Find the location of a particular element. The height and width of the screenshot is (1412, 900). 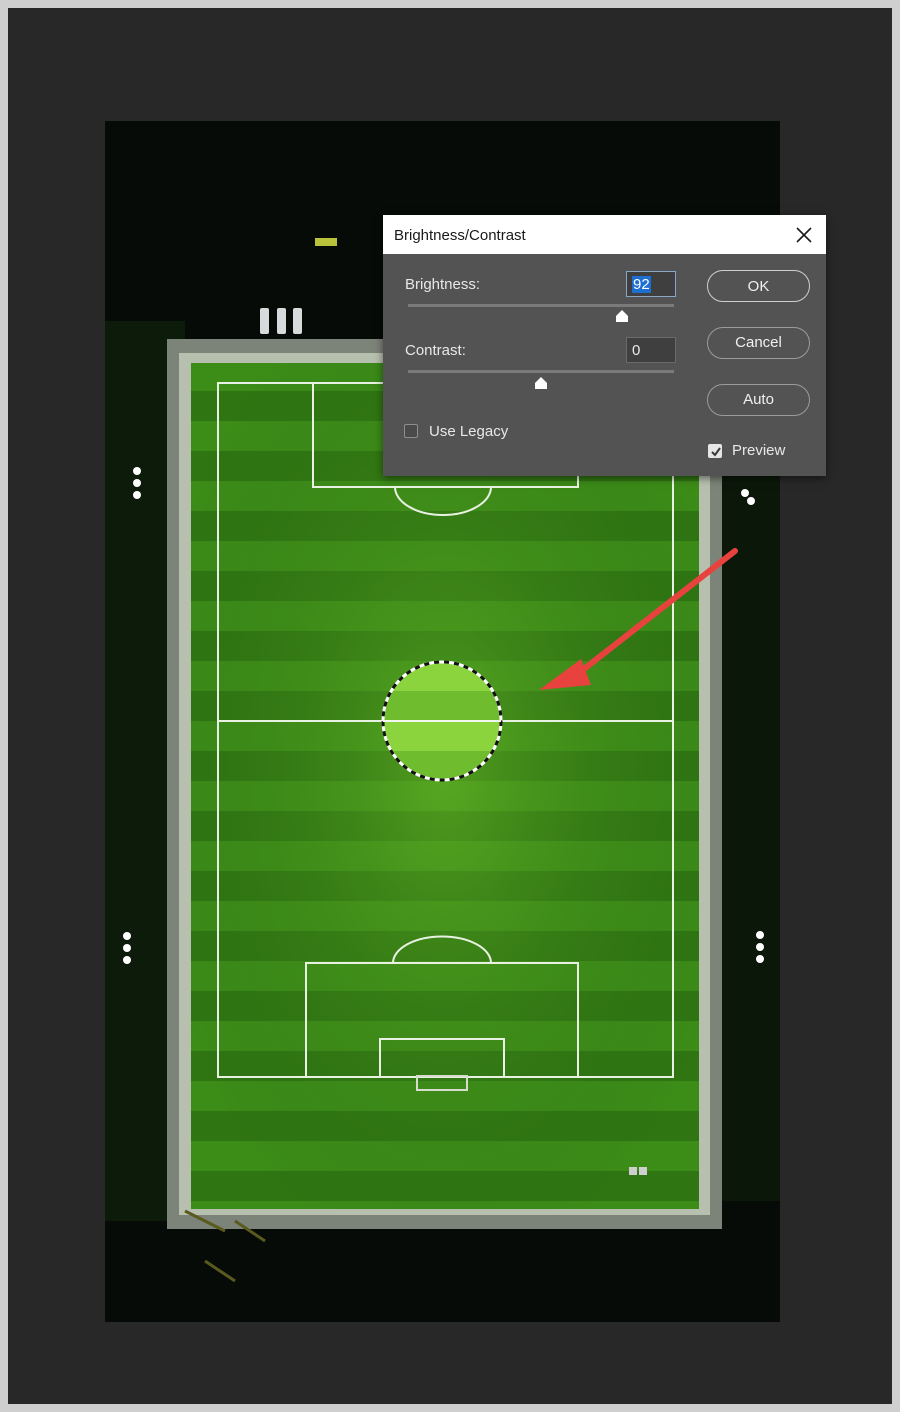

preview-checkbox is located at coordinates (715, 451).